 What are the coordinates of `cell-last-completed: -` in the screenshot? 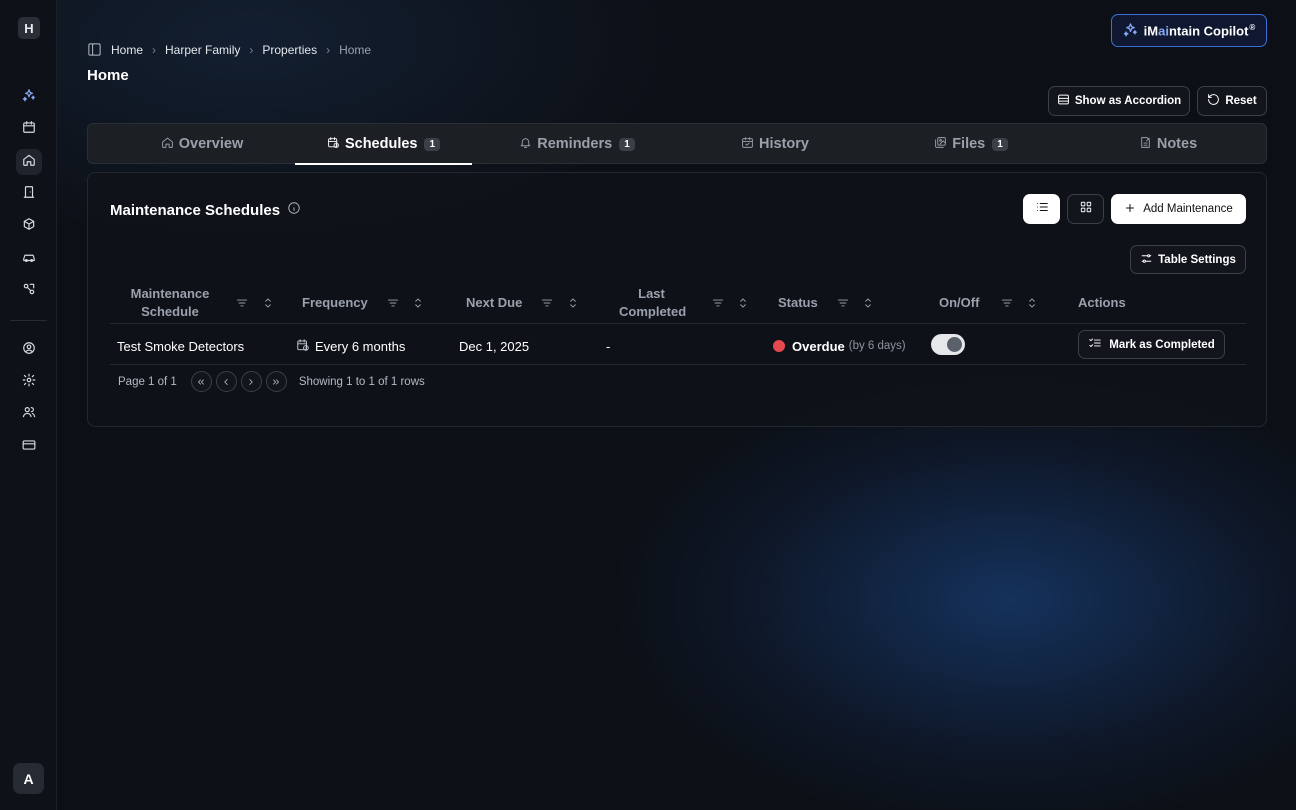 It's located at (608, 346).